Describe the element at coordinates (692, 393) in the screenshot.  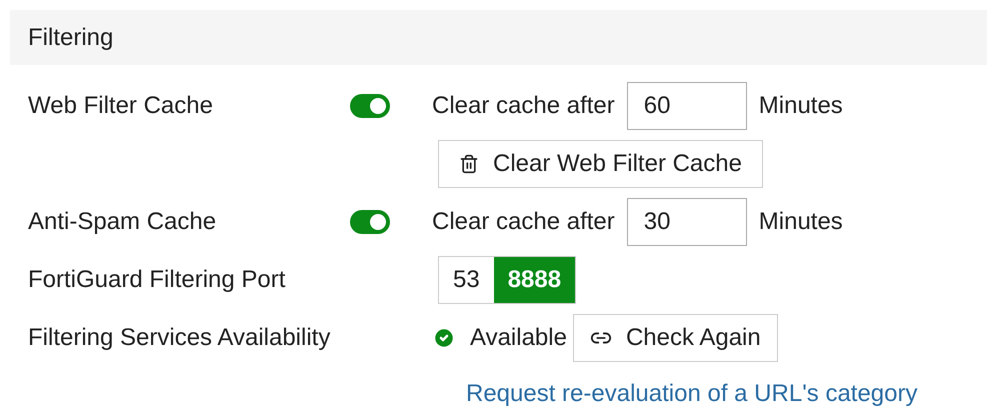
I see `reevaluation-link: Request re-evaluation of a URL's category` at that location.